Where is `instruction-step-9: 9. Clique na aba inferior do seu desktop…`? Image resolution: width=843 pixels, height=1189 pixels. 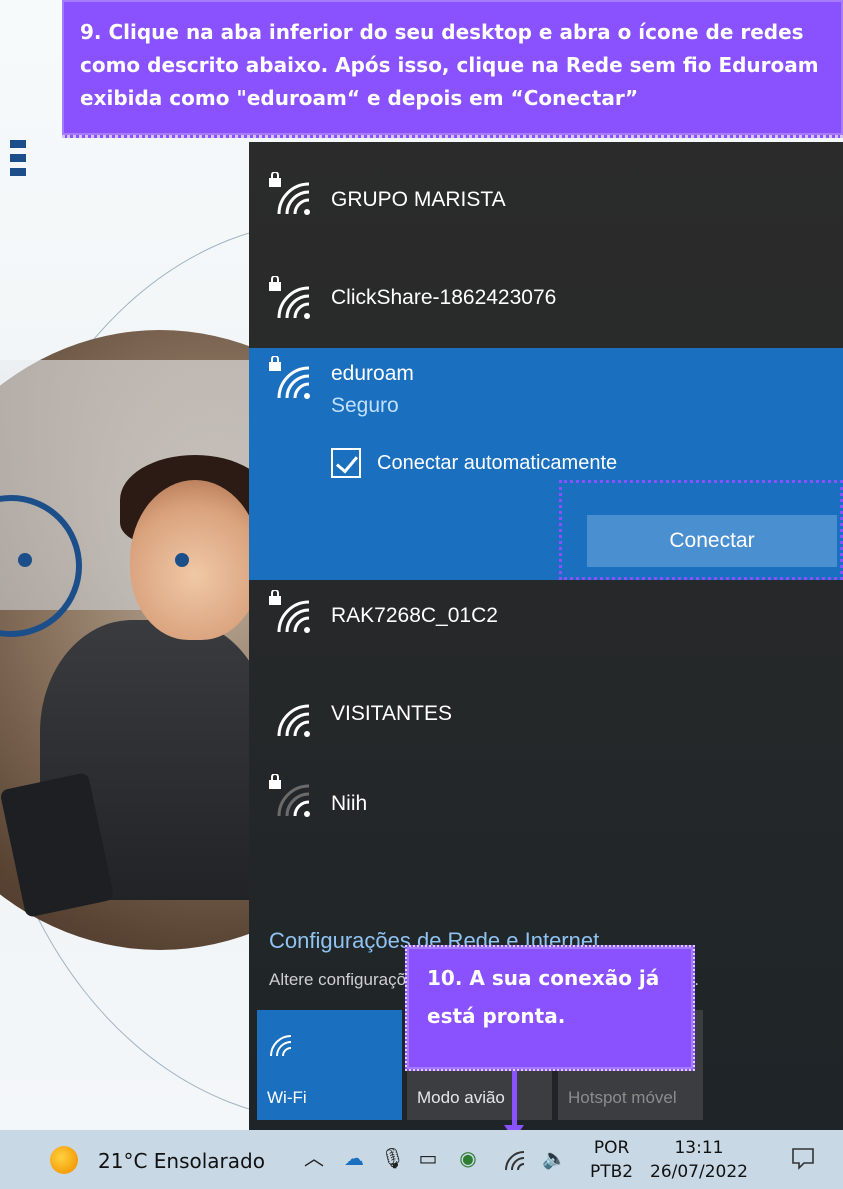 instruction-step-9: 9. Clique na aba inferior do seu desktop… is located at coordinates (452, 69).